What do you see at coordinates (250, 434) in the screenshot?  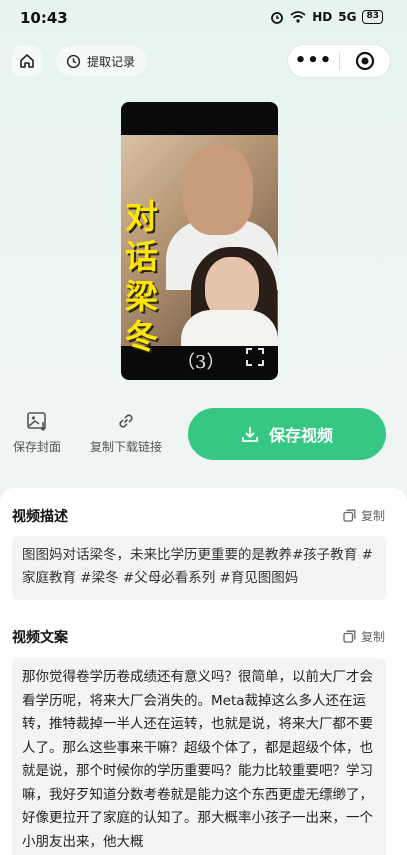 I see `download-icon` at bounding box center [250, 434].